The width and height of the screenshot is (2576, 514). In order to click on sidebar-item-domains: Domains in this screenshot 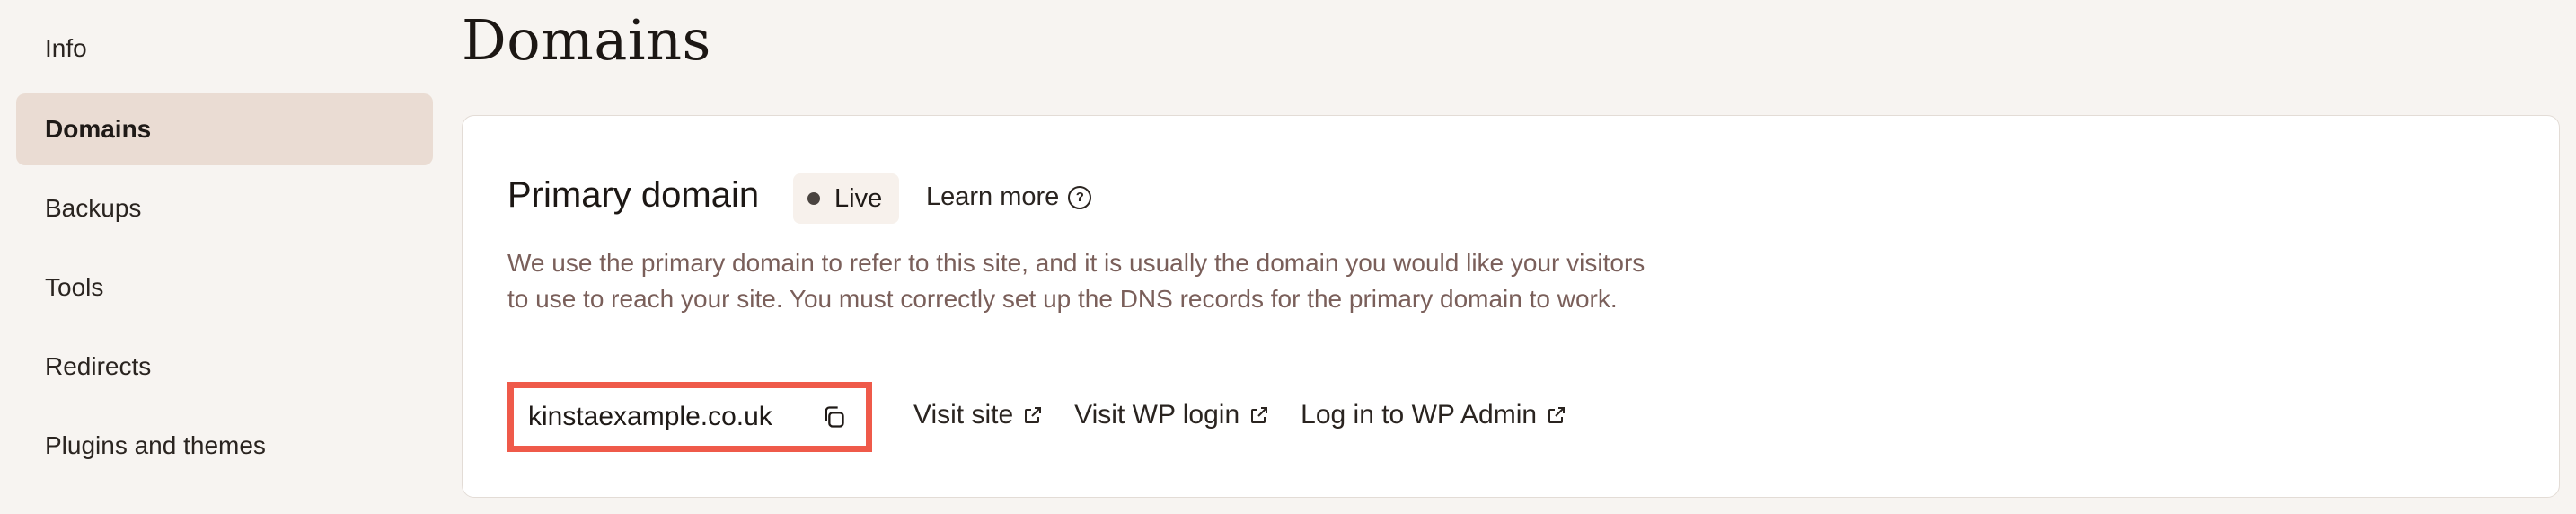, I will do `click(224, 129)`.